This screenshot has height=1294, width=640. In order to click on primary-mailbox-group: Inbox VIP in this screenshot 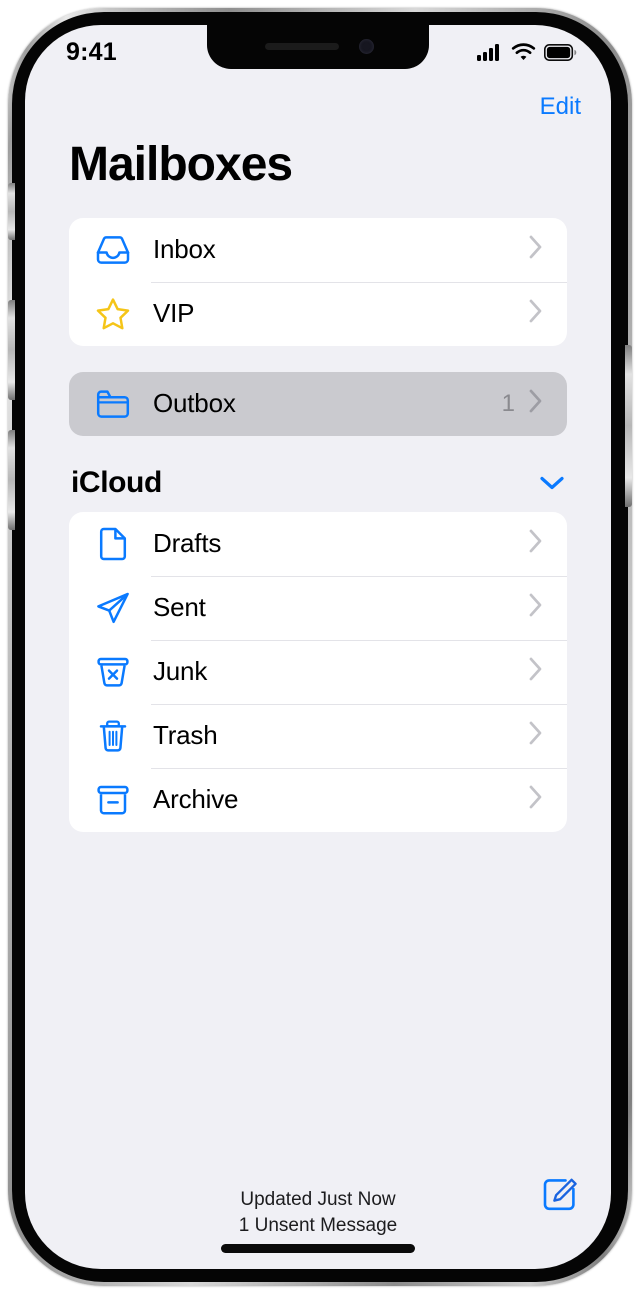, I will do `click(318, 281)`.